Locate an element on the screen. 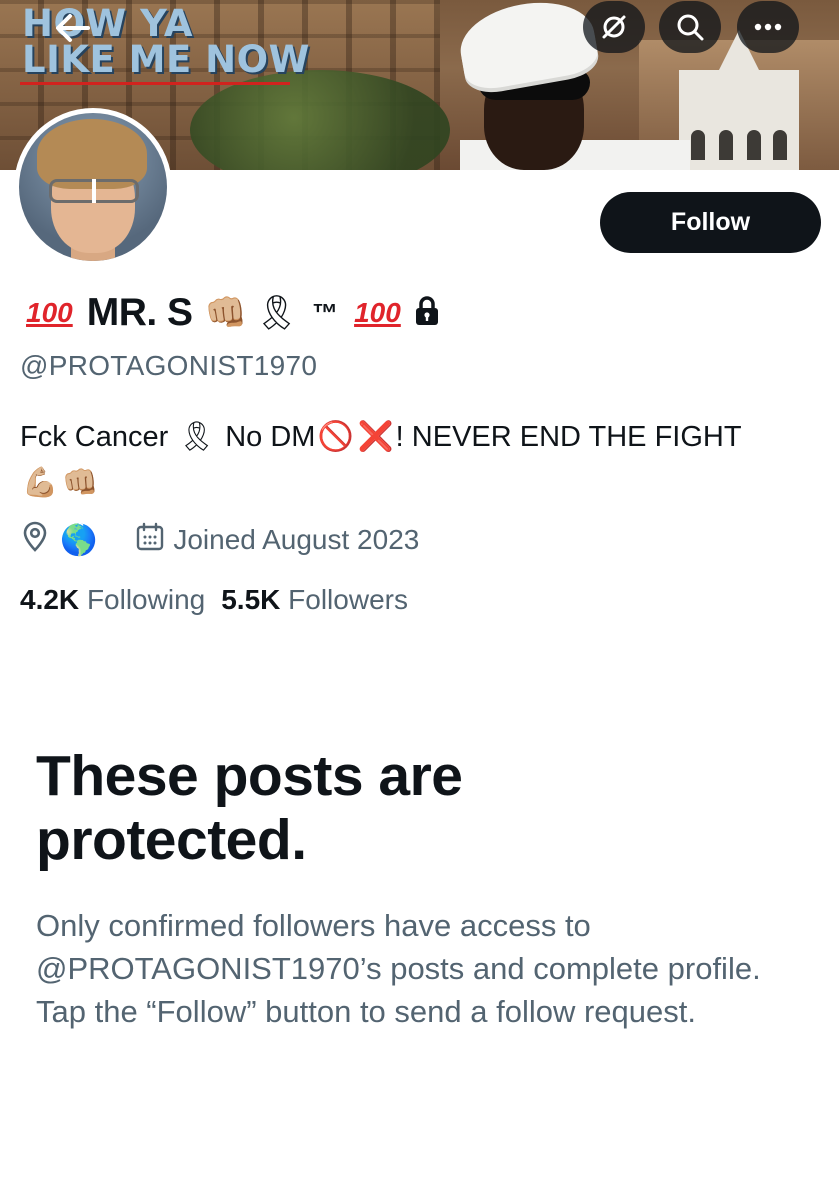 This screenshot has height=1200, width=839. profile-avatar is located at coordinates (93, 187).